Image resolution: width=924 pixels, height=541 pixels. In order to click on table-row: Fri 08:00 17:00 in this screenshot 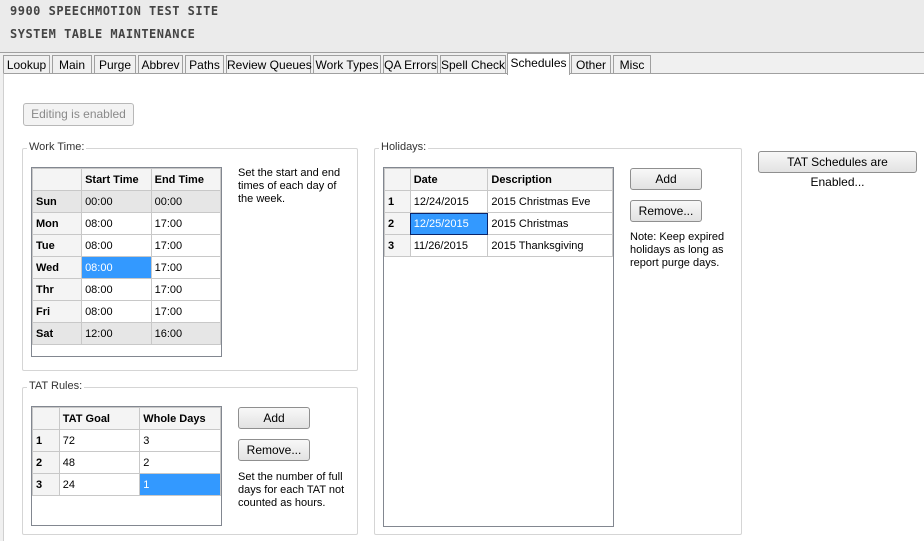, I will do `click(126, 311)`.